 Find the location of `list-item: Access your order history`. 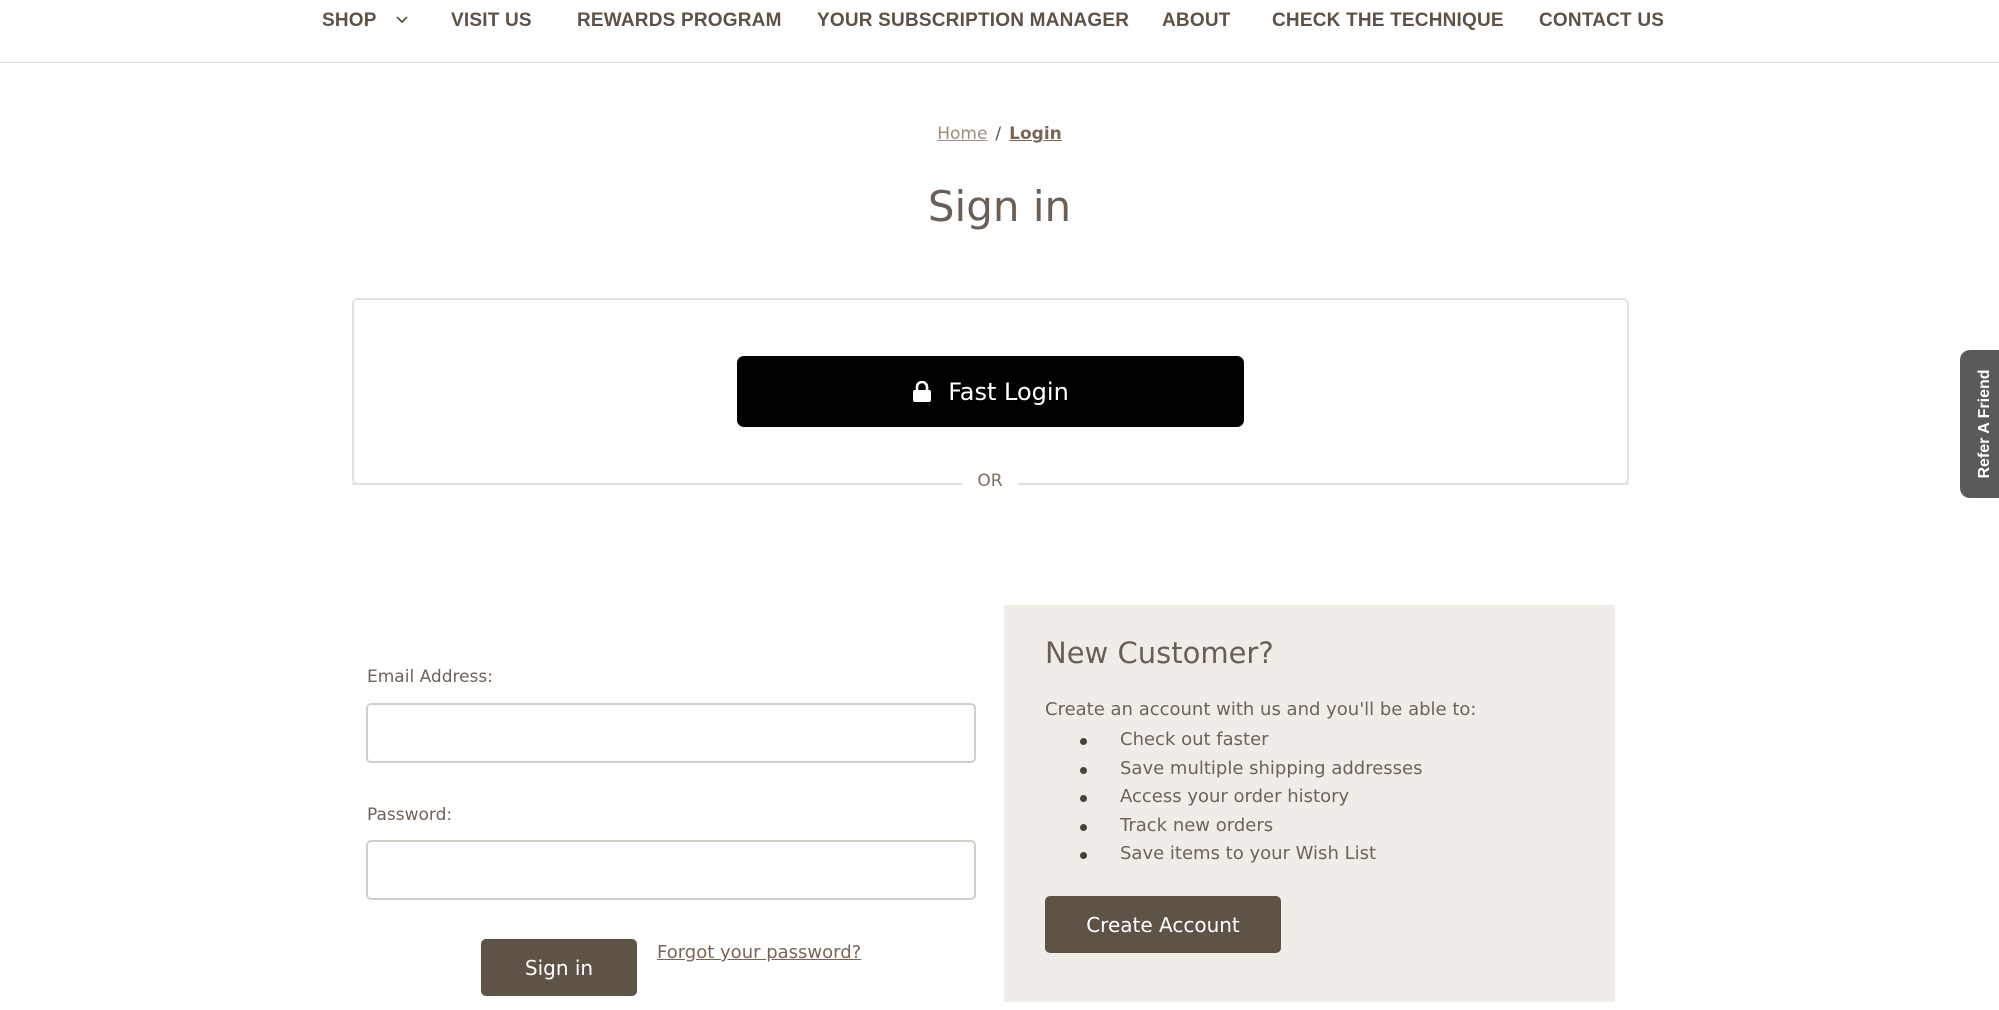

list-item: Access your order history is located at coordinates (1251, 797).